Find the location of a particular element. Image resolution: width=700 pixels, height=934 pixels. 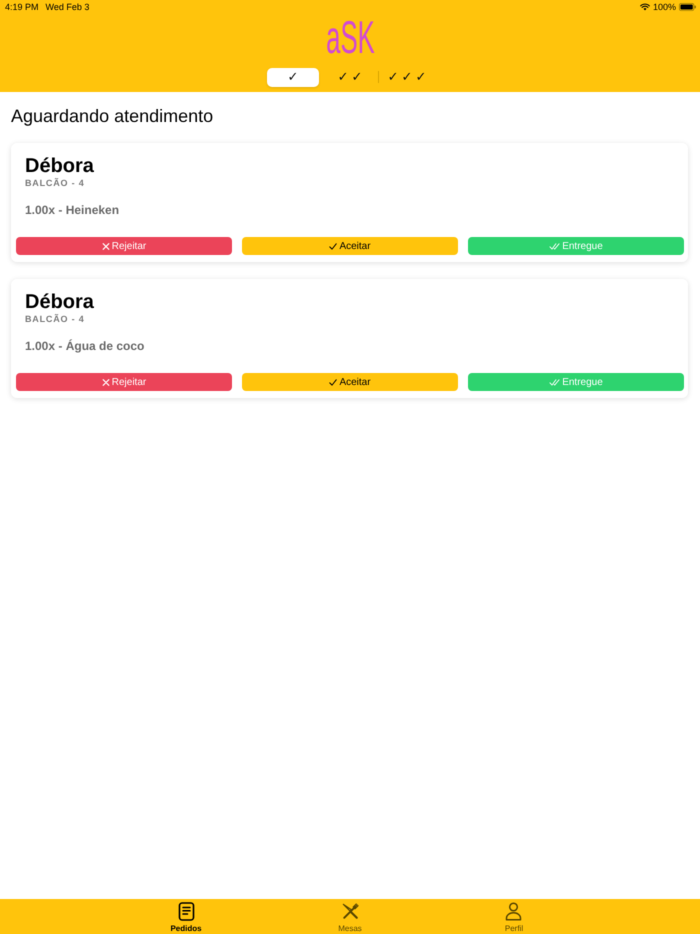

order-item: 1.00x - Água de coco is located at coordinates (85, 346).